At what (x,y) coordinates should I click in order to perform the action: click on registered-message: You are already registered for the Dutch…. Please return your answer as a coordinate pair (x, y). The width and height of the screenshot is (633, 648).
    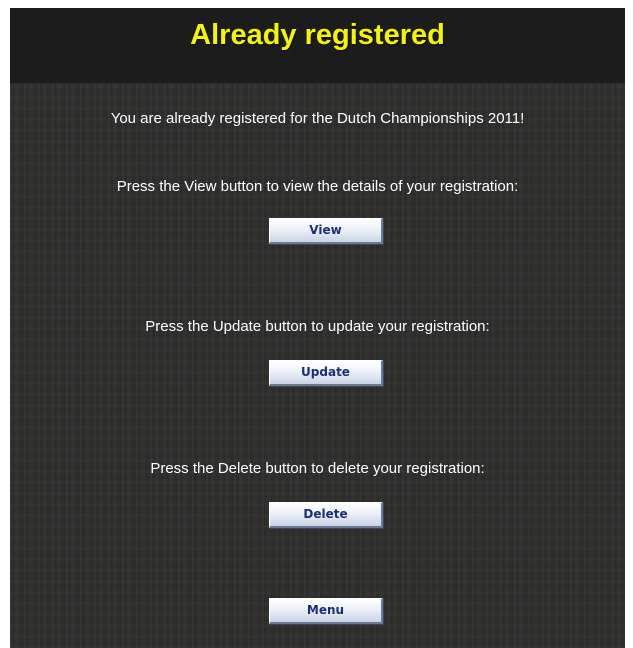
    Looking at the image, I should click on (317, 118).